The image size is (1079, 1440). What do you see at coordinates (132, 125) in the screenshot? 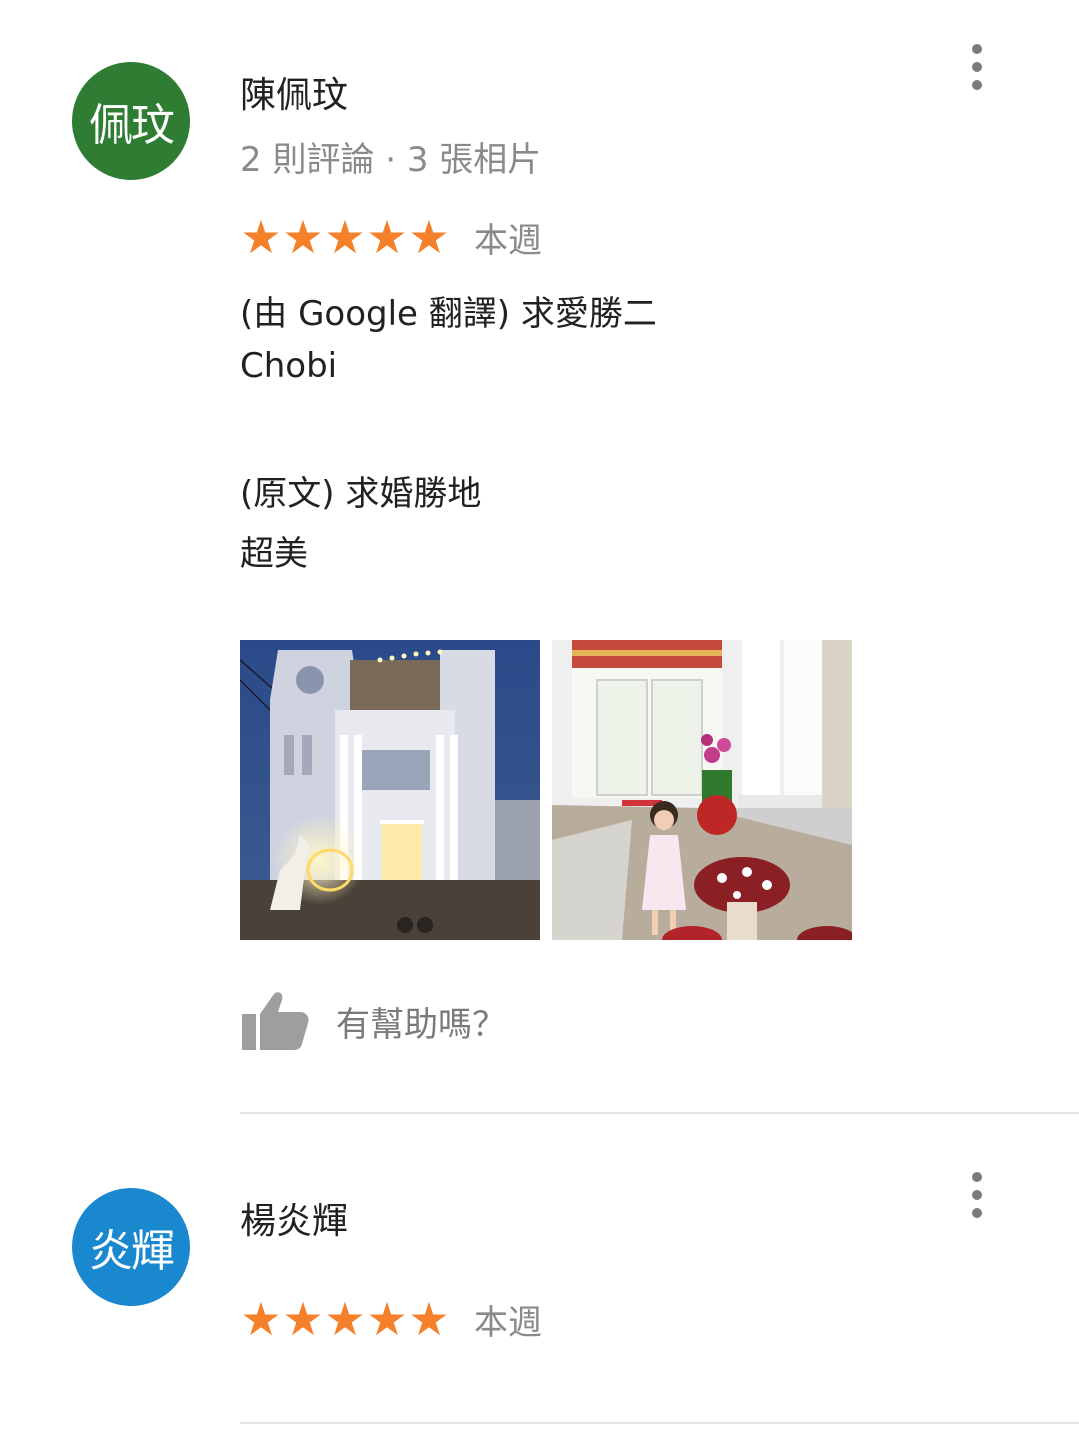
I see `avatar-initials: 佩玟` at bounding box center [132, 125].